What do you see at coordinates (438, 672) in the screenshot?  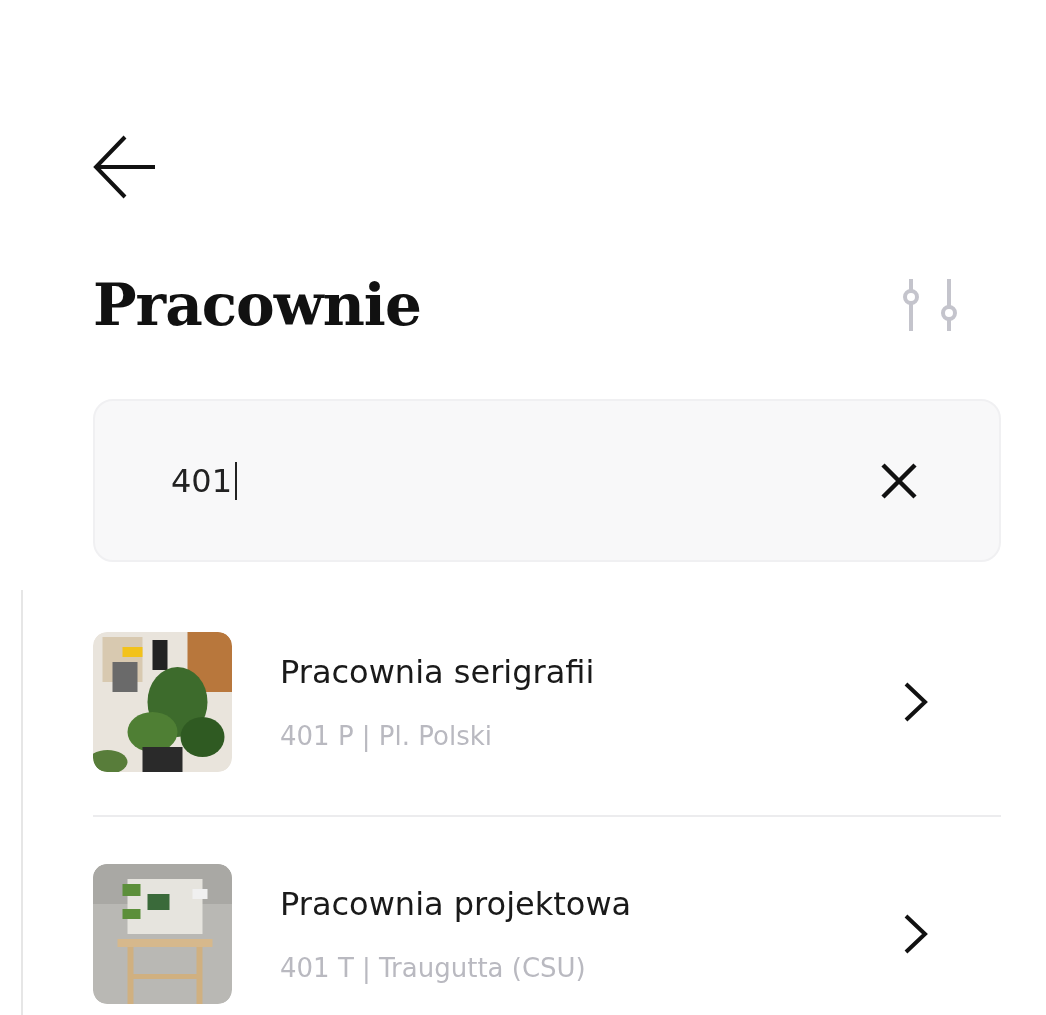 I see `item-title: Pracownia serigrafii` at bounding box center [438, 672].